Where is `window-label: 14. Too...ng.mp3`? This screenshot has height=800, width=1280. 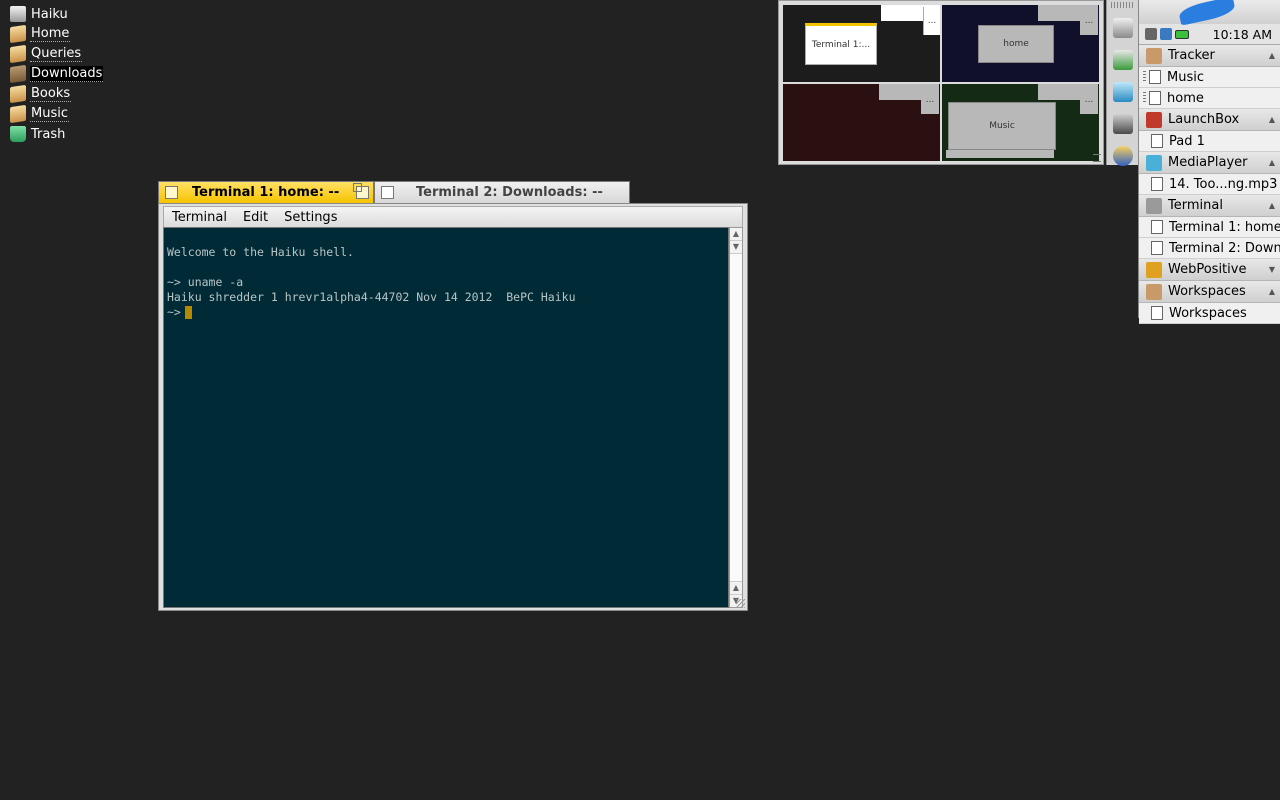
window-label: 14. Too...ng.mp3 is located at coordinates (1223, 184).